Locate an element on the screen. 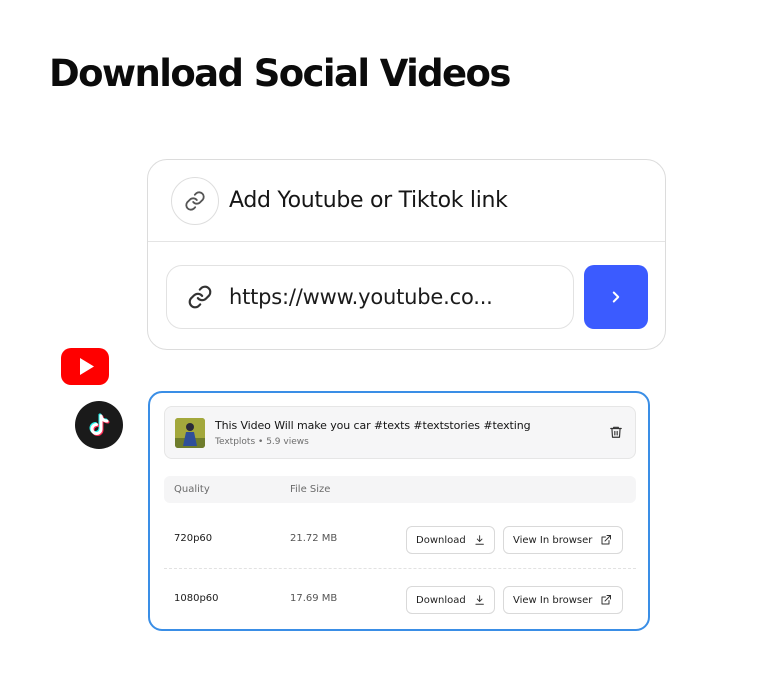 This screenshot has height=694, width=779. youtube-icon is located at coordinates (85, 366).